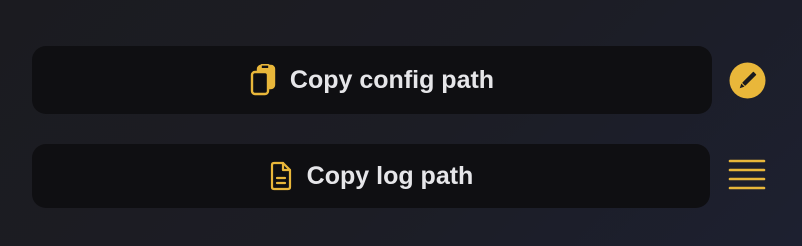 Image resolution: width=802 pixels, height=246 pixels. What do you see at coordinates (281, 176) in the screenshot?
I see `document-icon` at bounding box center [281, 176].